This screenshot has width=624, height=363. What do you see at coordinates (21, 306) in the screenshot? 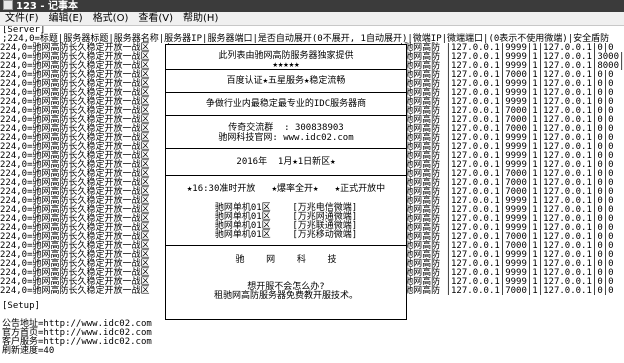
I see `setup-section-header: [Setup]` at bounding box center [21, 306].